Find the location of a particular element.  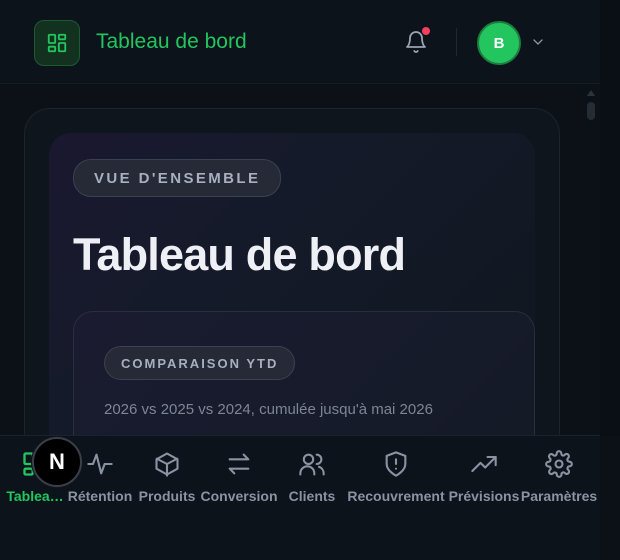

nav-item-conversion: Conversion is located at coordinates (239, 480).